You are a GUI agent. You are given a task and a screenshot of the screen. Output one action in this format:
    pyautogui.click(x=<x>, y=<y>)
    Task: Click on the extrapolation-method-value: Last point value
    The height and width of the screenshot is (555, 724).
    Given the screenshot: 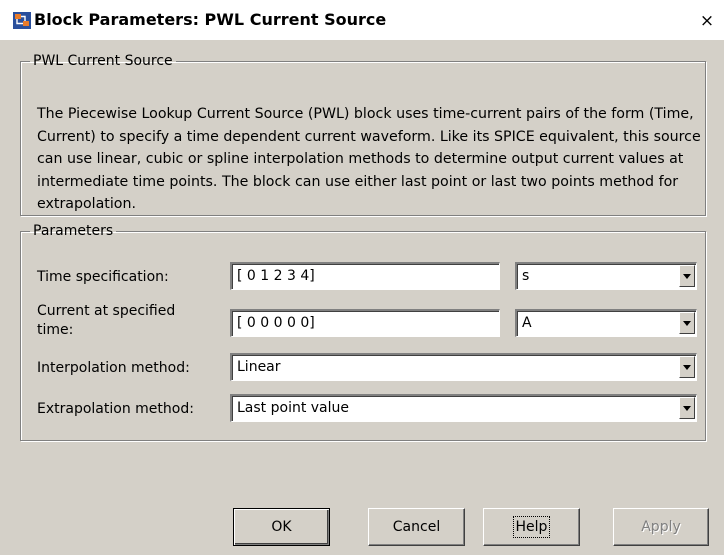 What is the action you would take?
    pyautogui.click(x=293, y=408)
    